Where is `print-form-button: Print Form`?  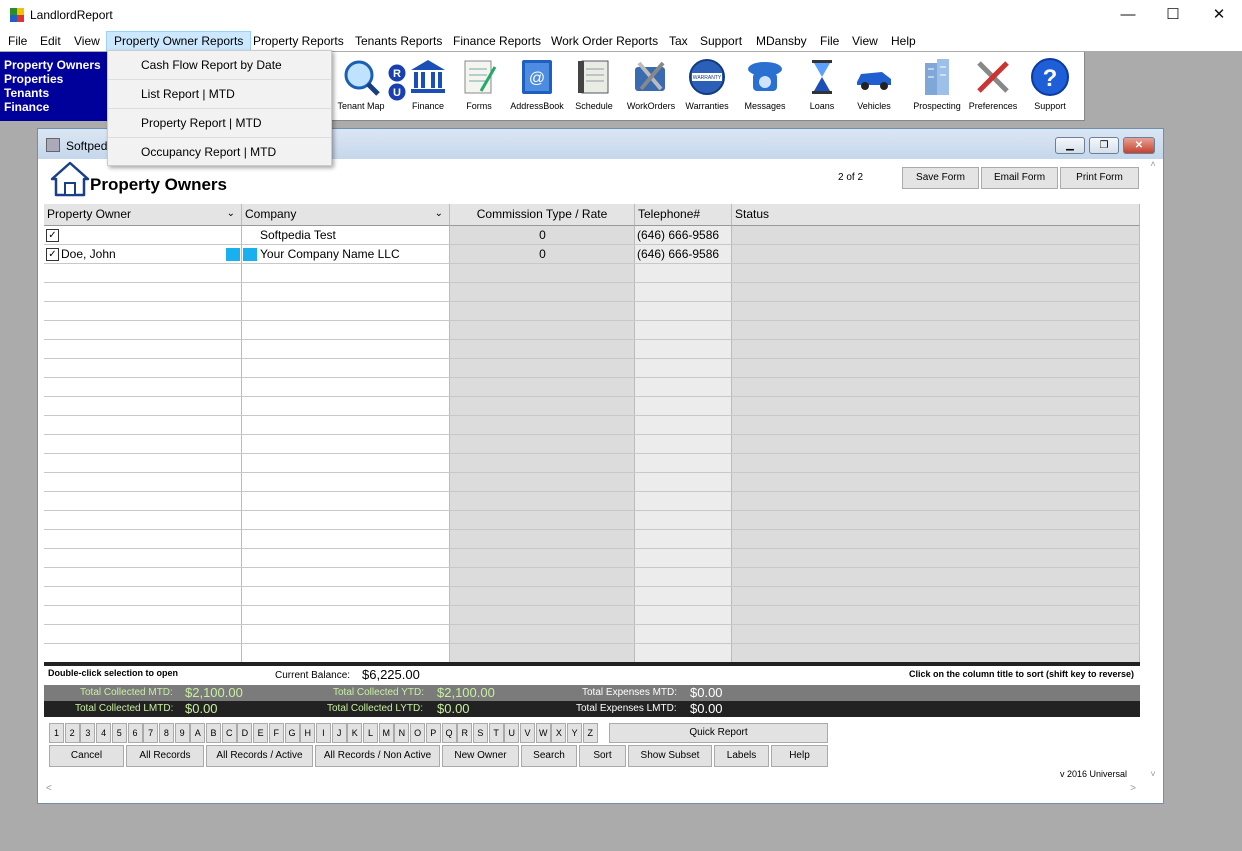 print-form-button: Print Form is located at coordinates (1099, 178).